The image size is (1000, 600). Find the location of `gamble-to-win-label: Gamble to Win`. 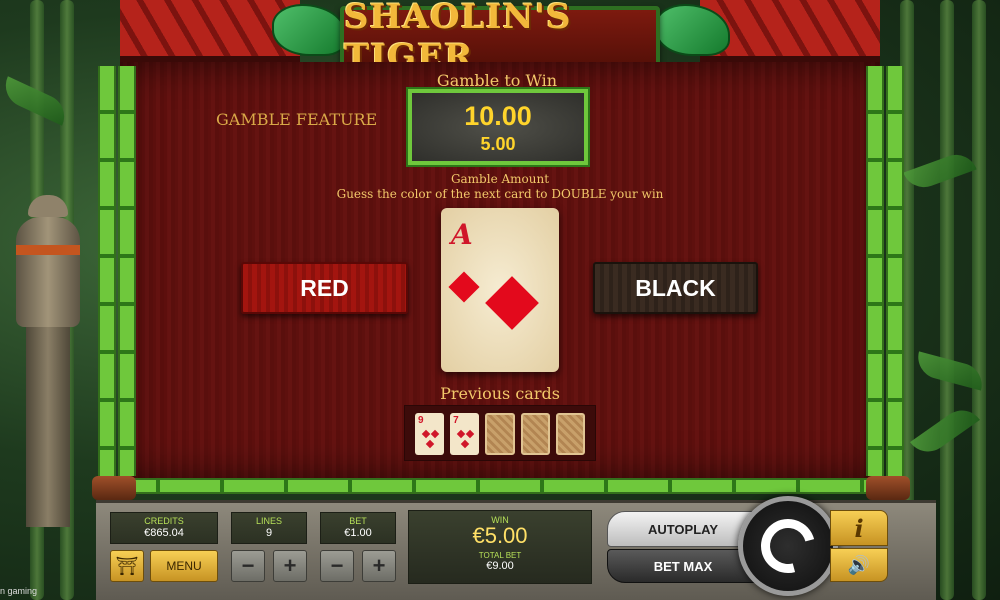

gamble-to-win-label: Gamble to Win is located at coordinates (497, 80).